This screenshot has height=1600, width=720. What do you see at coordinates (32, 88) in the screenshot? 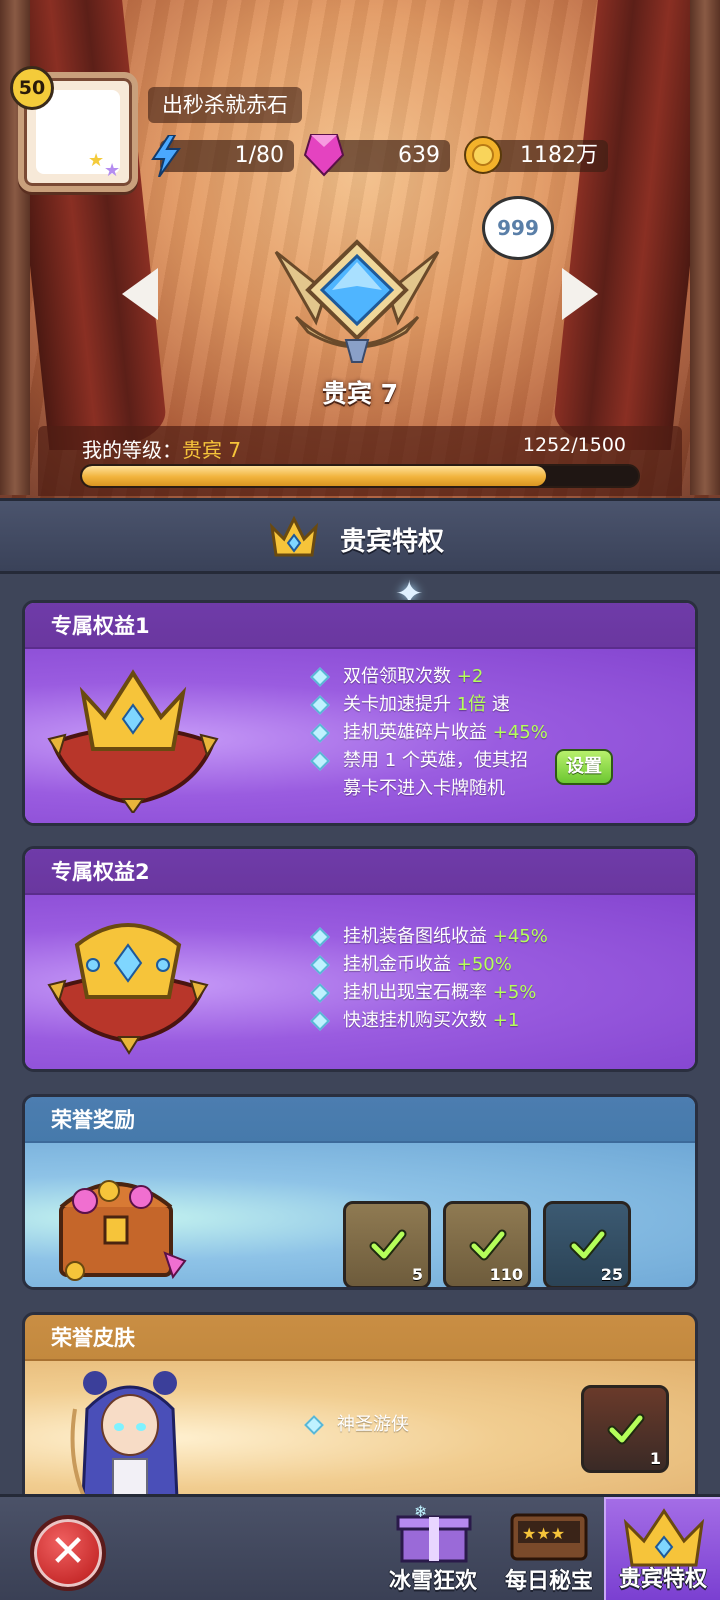
I see `player-level-badge: 50` at bounding box center [32, 88].